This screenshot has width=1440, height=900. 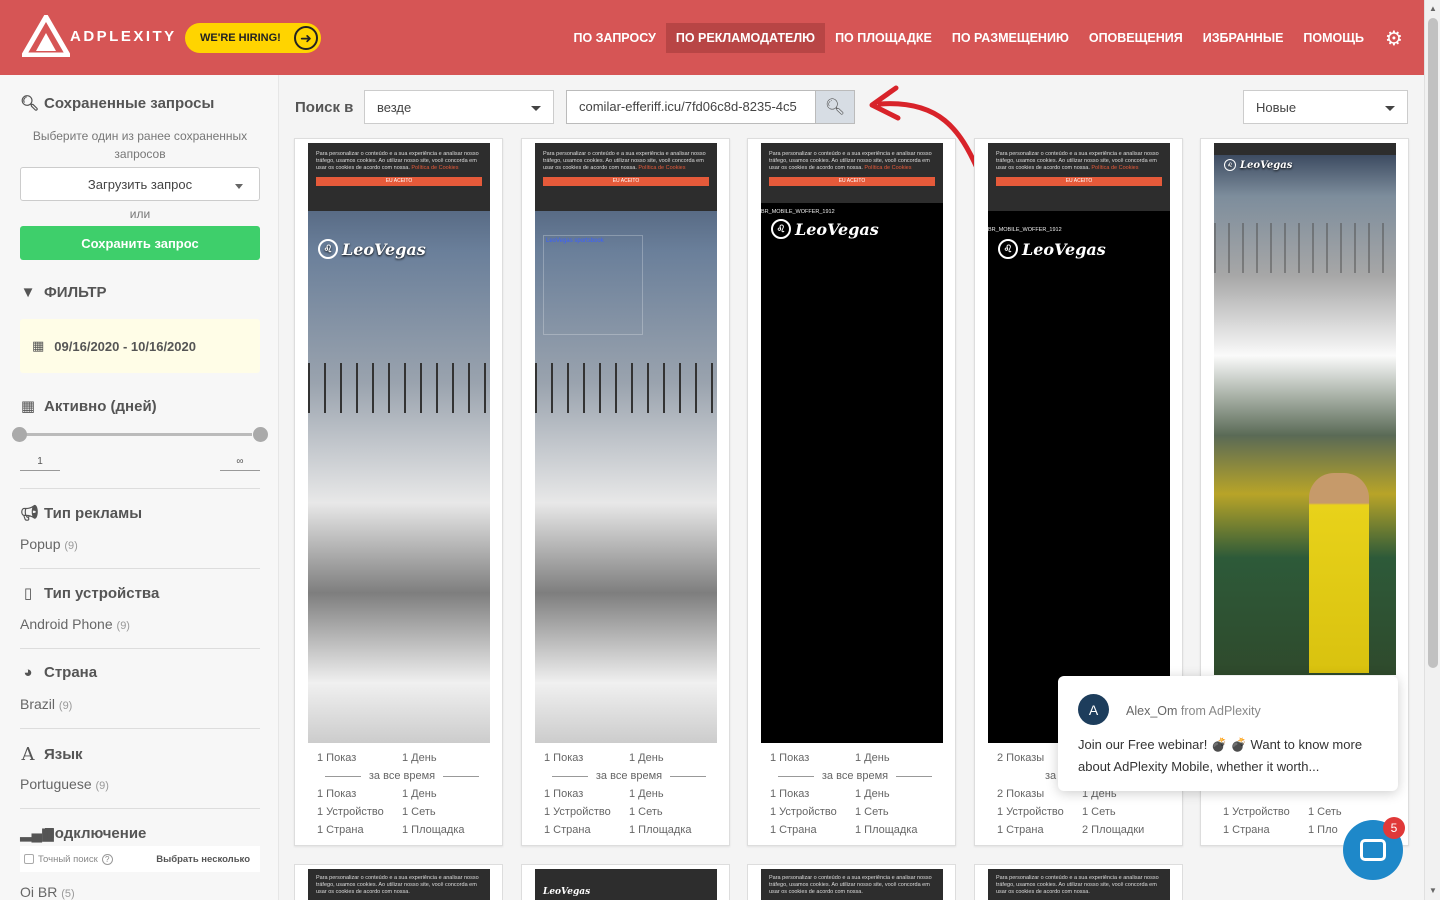 What do you see at coordinates (140, 184) in the screenshot?
I see `load-query-dropdown: Загрузить запрос` at bounding box center [140, 184].